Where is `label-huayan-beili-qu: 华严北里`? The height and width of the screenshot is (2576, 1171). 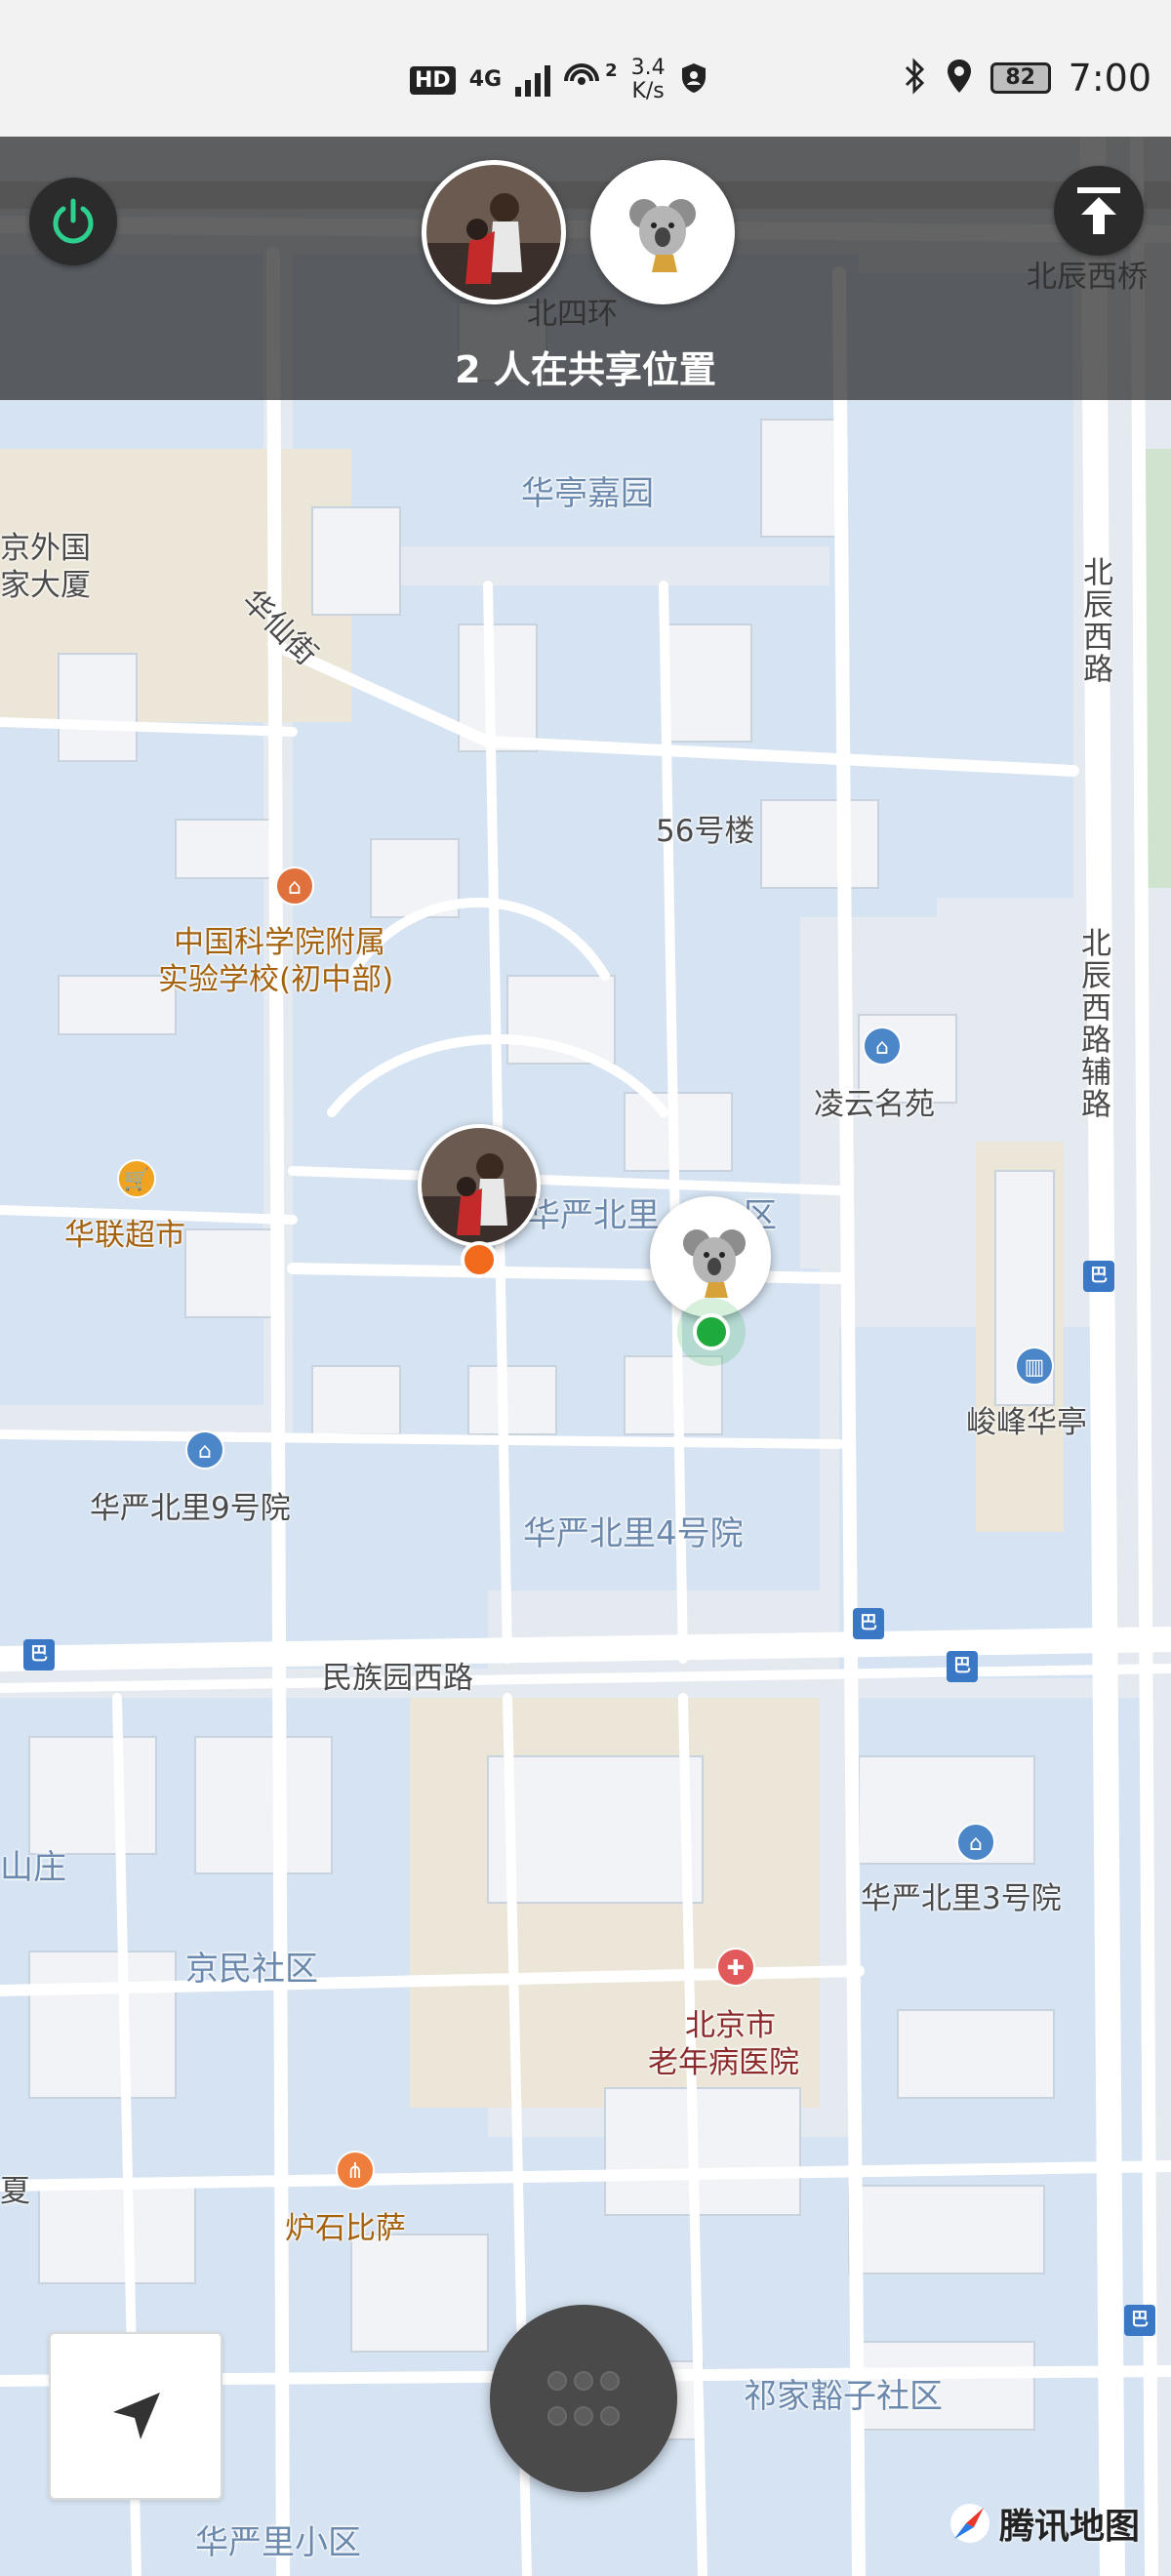
label-huayan-beili-qu: 华严北里 is located at coordinates (593, 1215).